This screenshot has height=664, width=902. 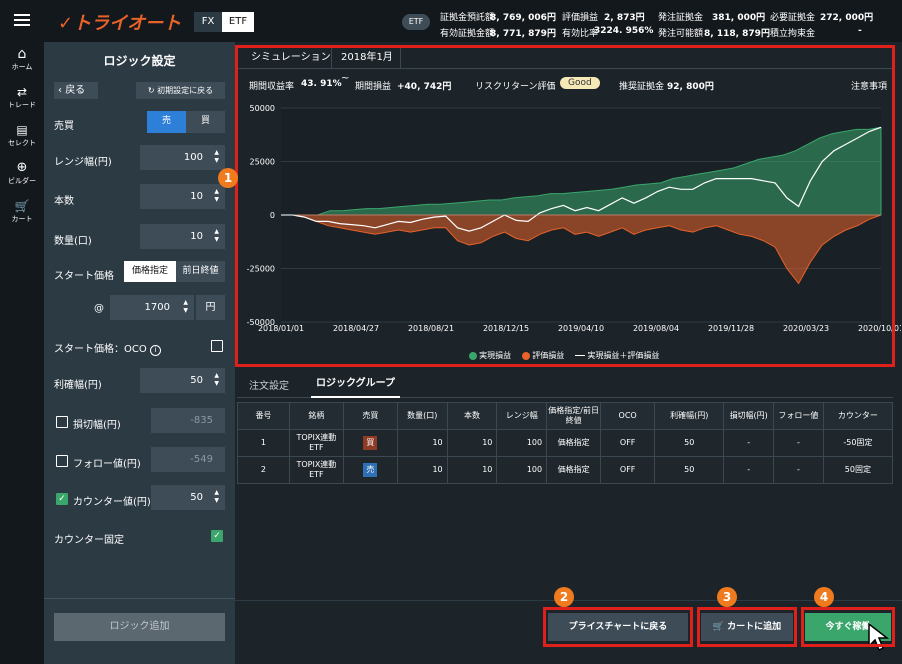 I want to click on reset-icon: ↻, so click(x=152, y=90).